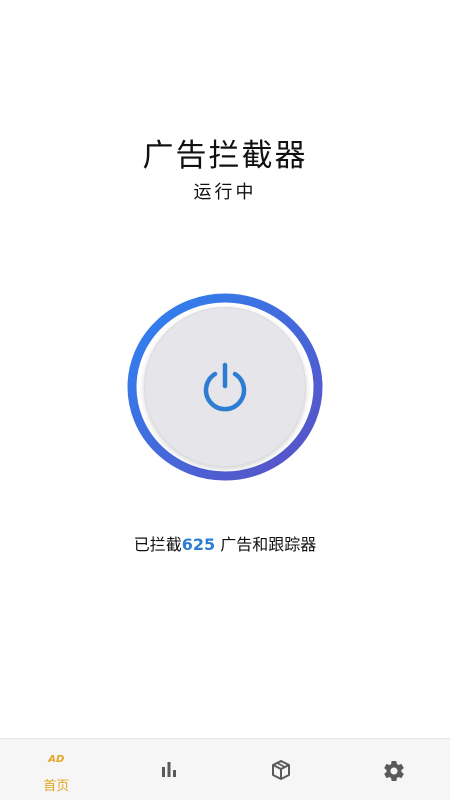  What do you see at coordinates (198, 544) in the screenshot?
I see `blocked-count: 625` at bounding box center [198, 544].